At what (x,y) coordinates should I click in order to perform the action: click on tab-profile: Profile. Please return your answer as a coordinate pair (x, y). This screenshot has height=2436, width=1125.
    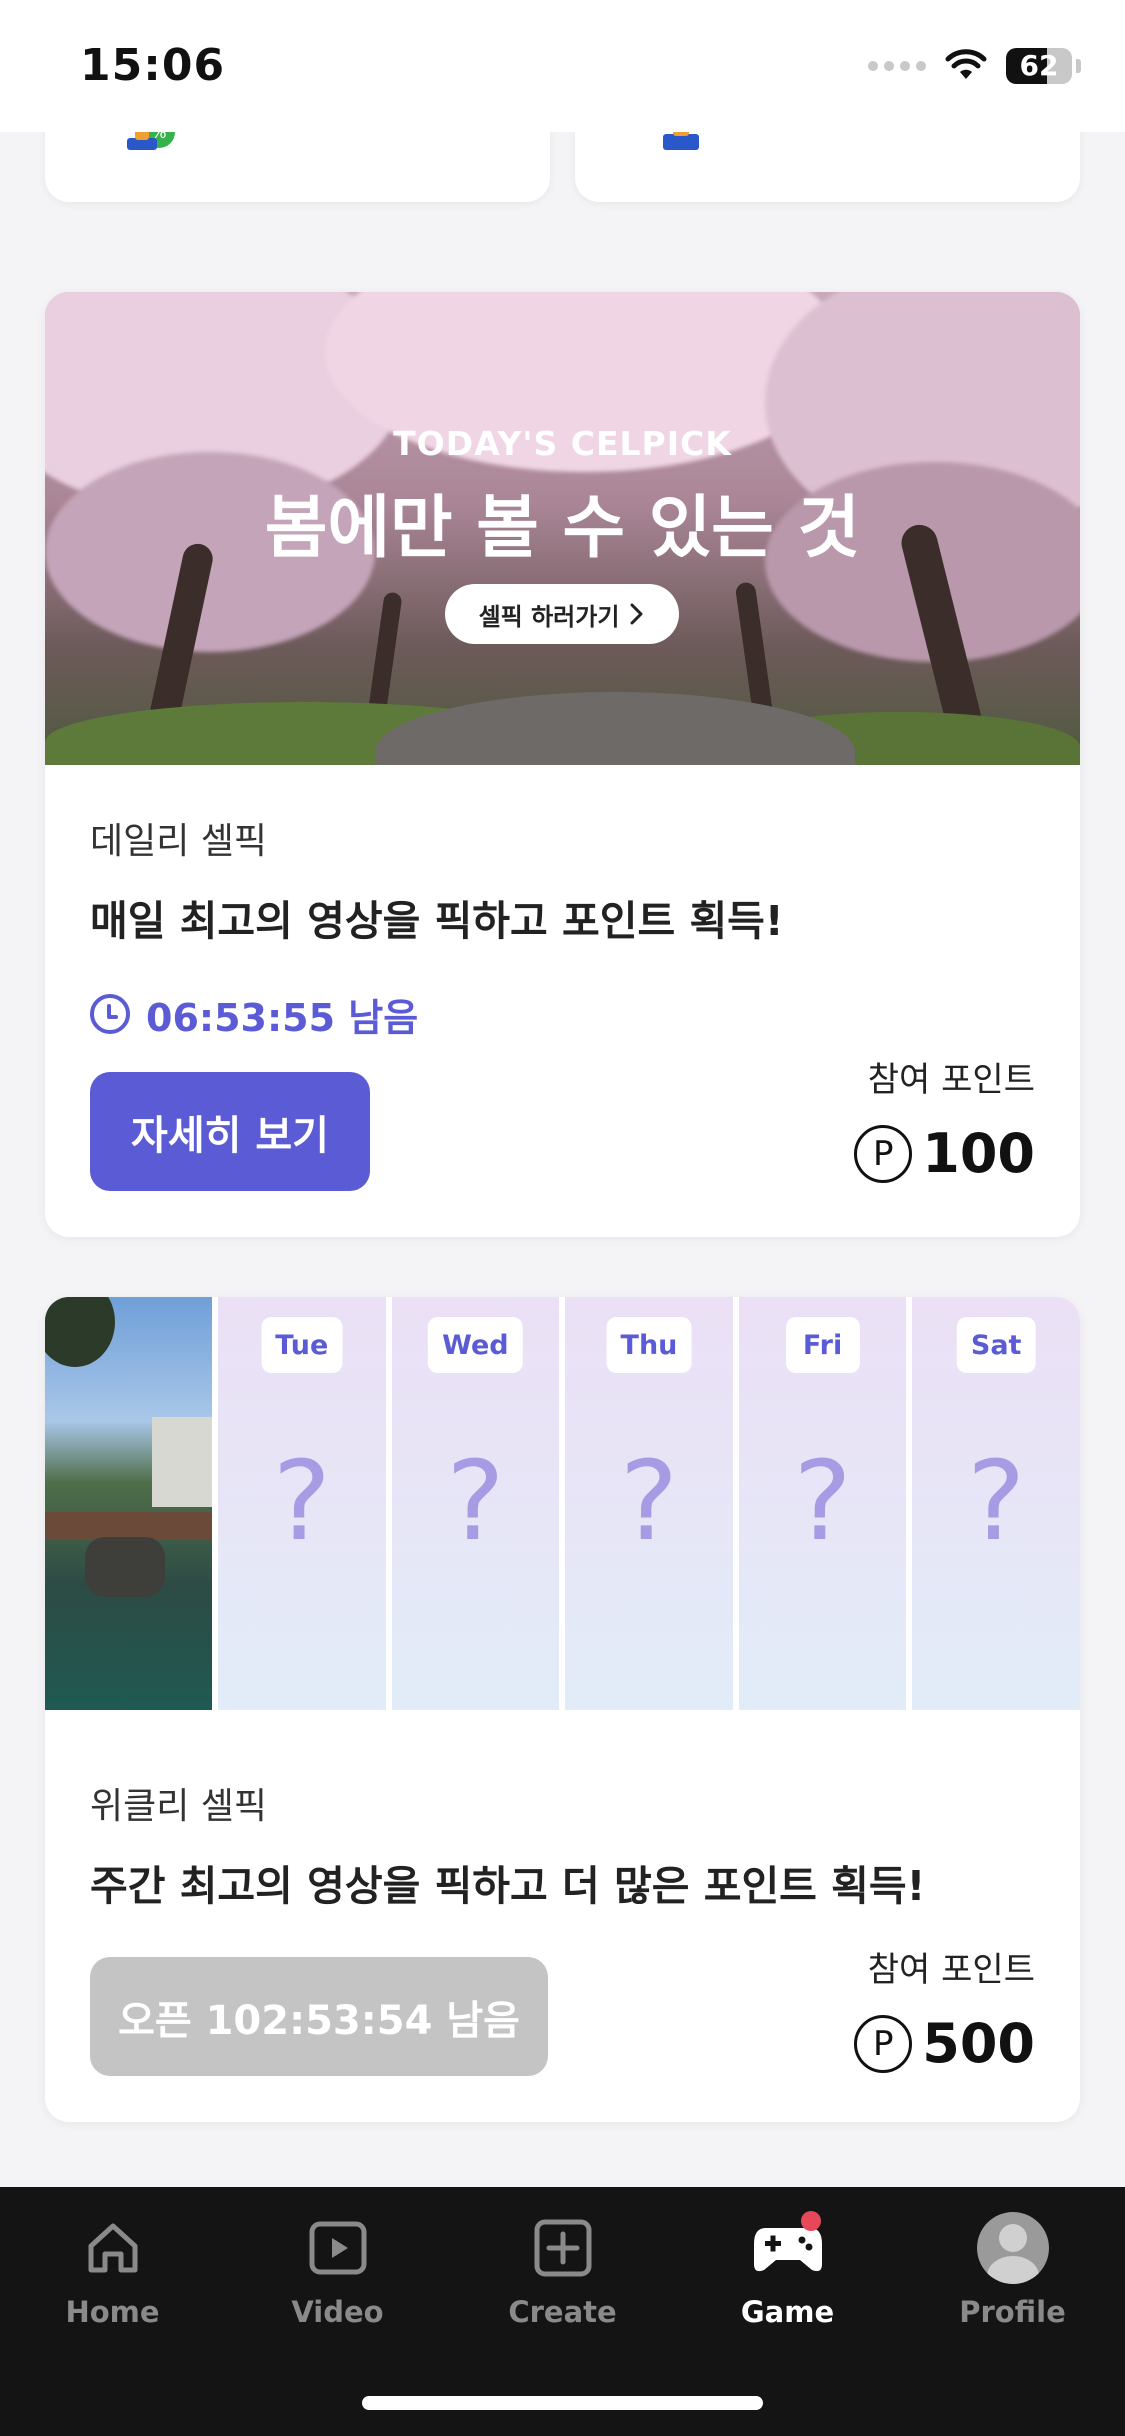
    Looking at the image, I should click on (1012, 2279).